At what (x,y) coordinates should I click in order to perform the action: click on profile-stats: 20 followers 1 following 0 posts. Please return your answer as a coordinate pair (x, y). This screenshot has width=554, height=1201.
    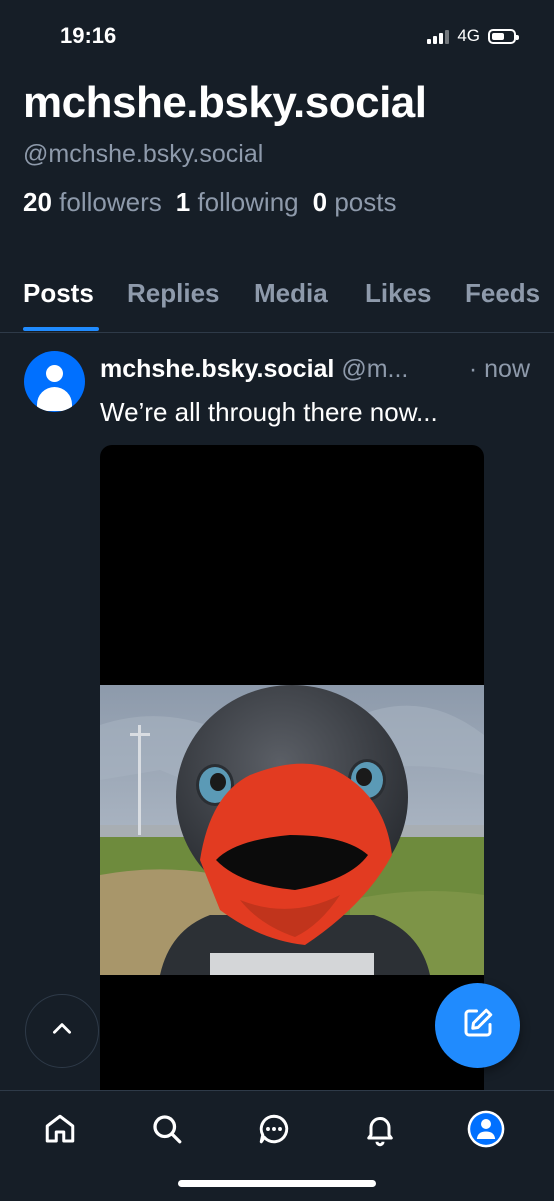
    Looking at the image, I should click on (209, 202).